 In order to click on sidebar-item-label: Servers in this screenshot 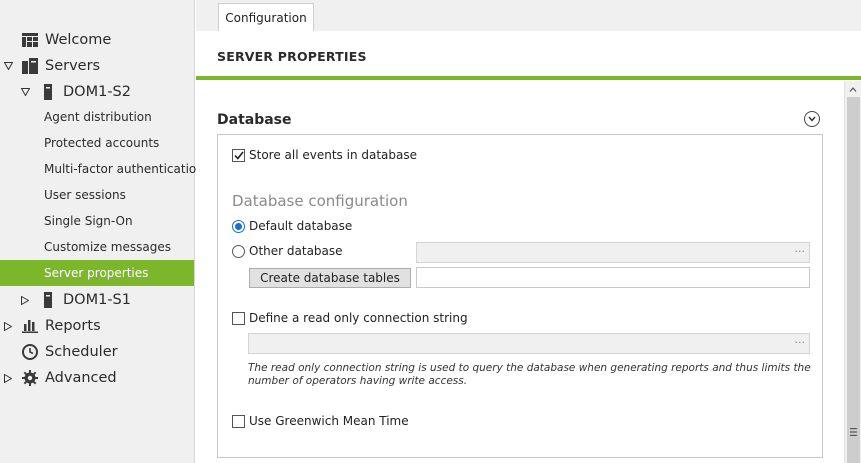, I will do `click(73, 66)`.